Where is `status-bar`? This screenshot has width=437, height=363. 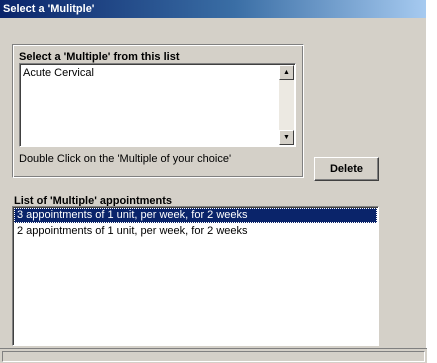 status-bar is located at coordinates (213, 355).